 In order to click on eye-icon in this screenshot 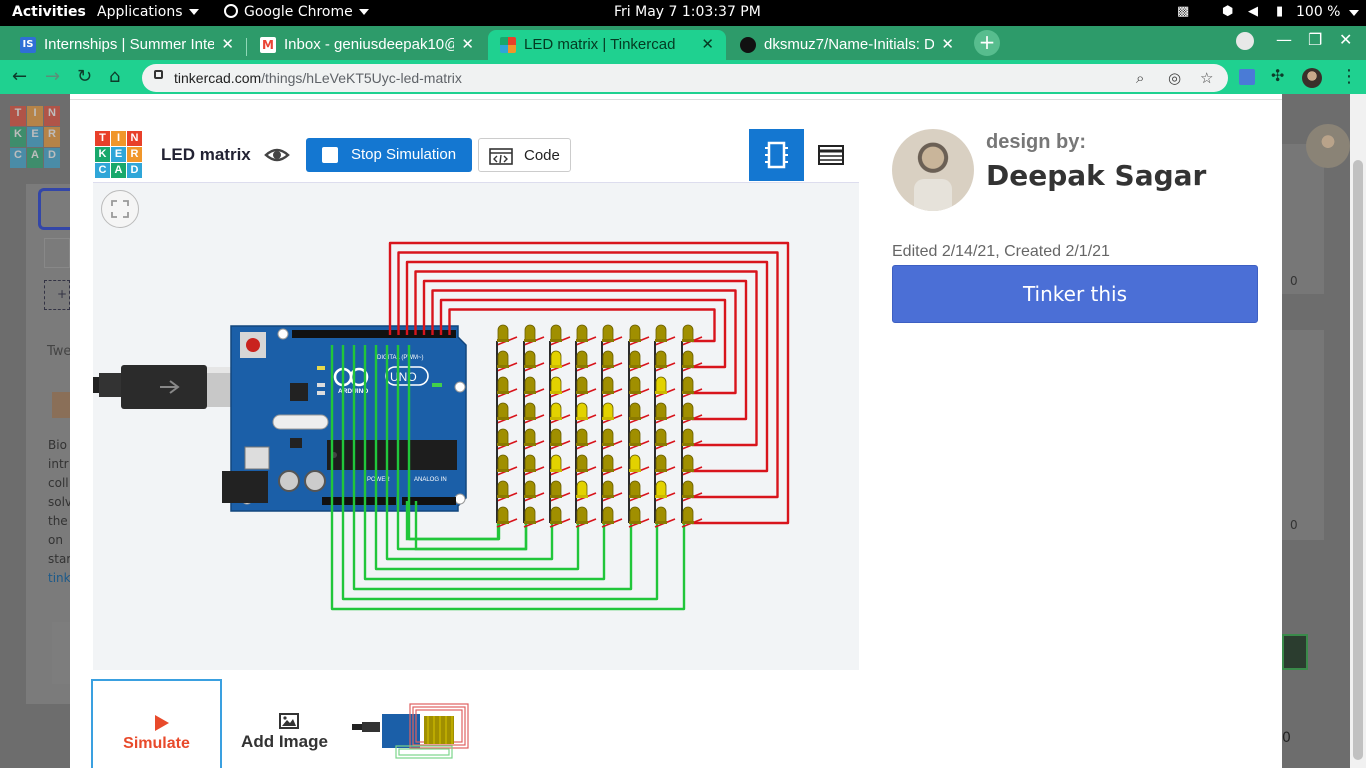, I will do `click(277, 155)`.